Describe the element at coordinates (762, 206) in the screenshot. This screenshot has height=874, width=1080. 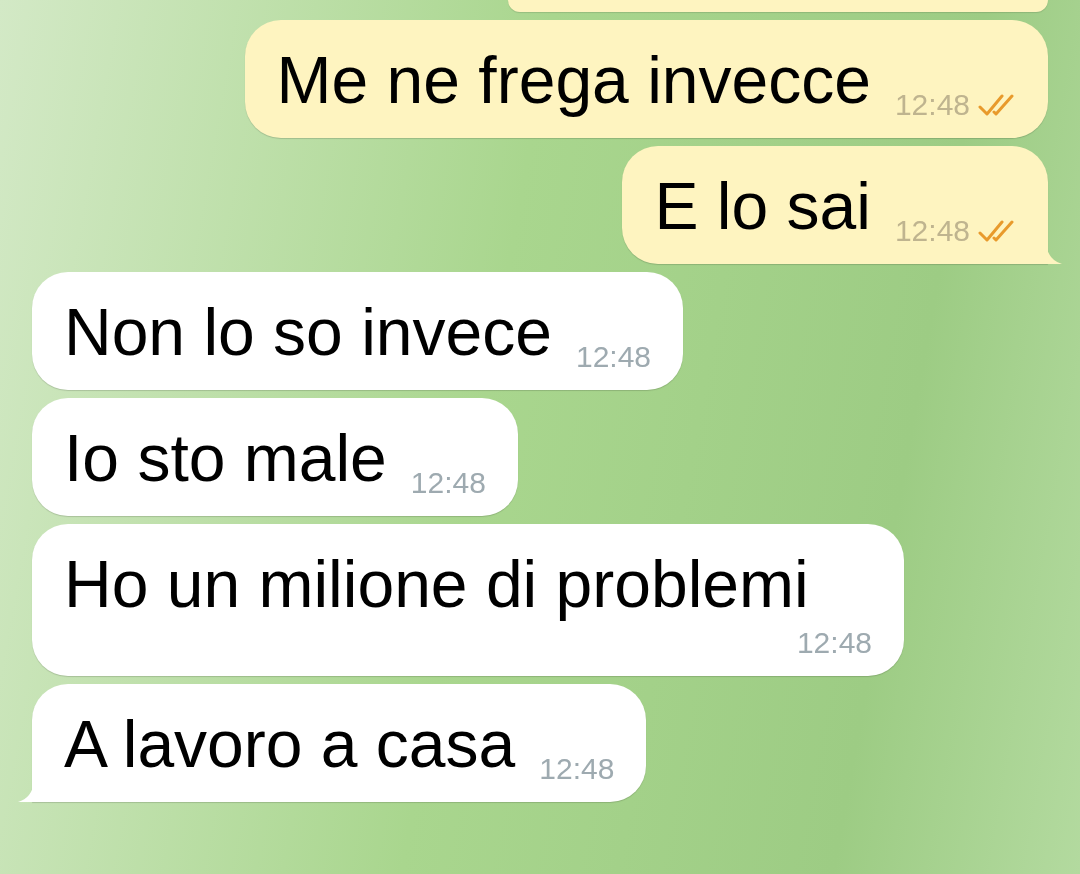
I see `message-text: E lo sai` at that location.